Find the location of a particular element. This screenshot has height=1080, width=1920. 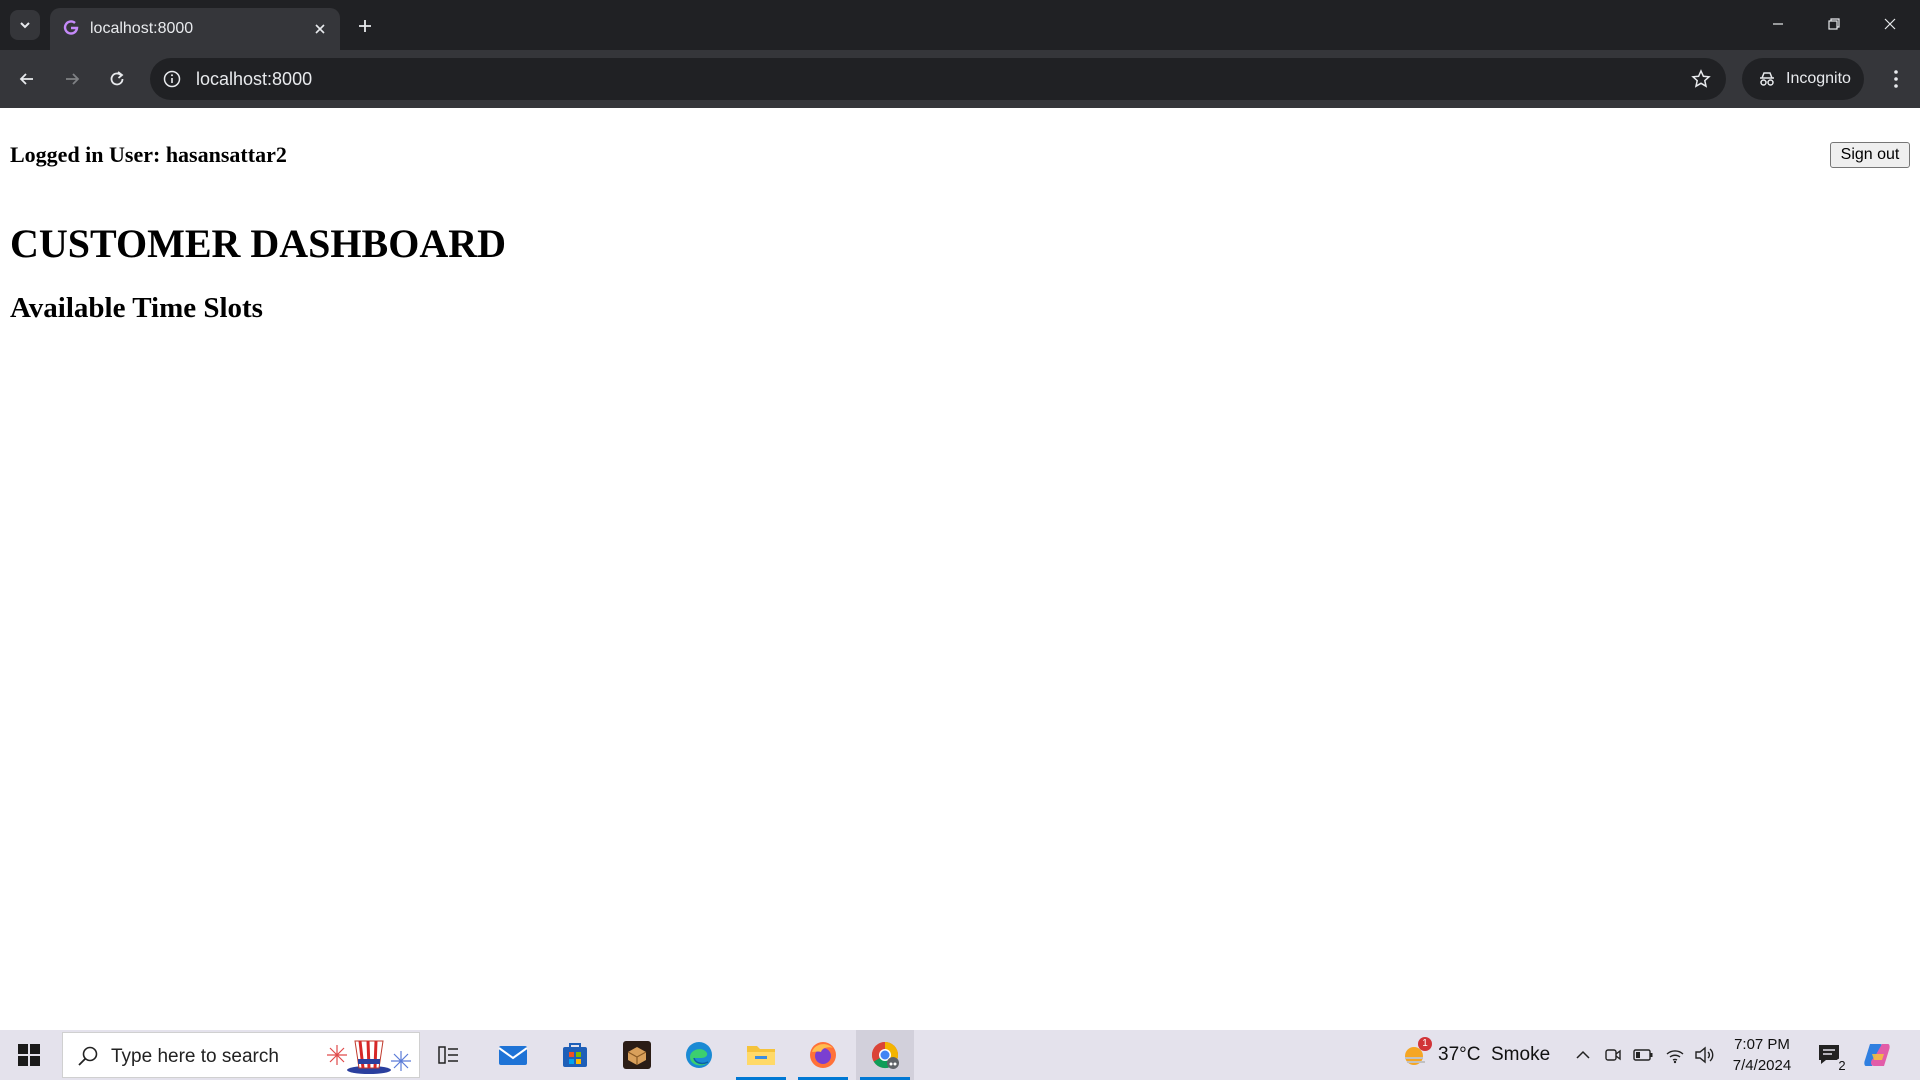

browser-toolbar: localhost:8000 Incognito is located at coordinates (960, 79).